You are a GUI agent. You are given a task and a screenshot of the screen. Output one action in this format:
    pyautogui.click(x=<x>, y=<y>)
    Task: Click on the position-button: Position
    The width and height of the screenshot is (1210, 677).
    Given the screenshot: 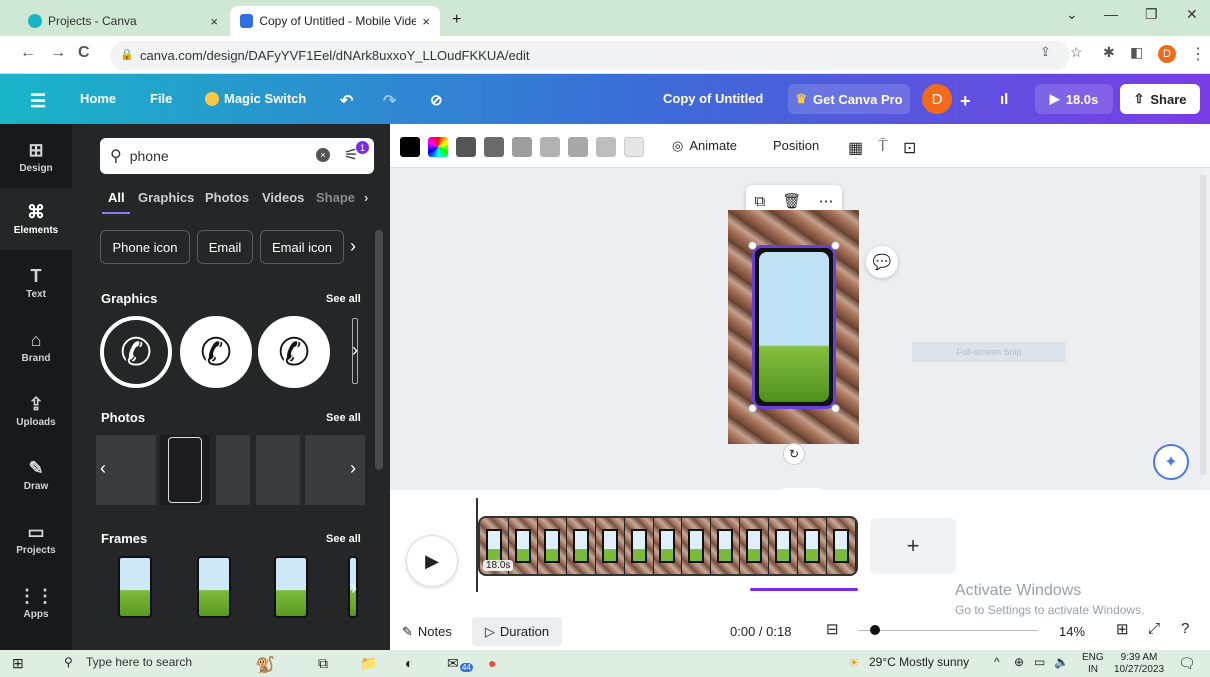 What is the action you would take?
    pyautogui.click(x=796, y=145)
    